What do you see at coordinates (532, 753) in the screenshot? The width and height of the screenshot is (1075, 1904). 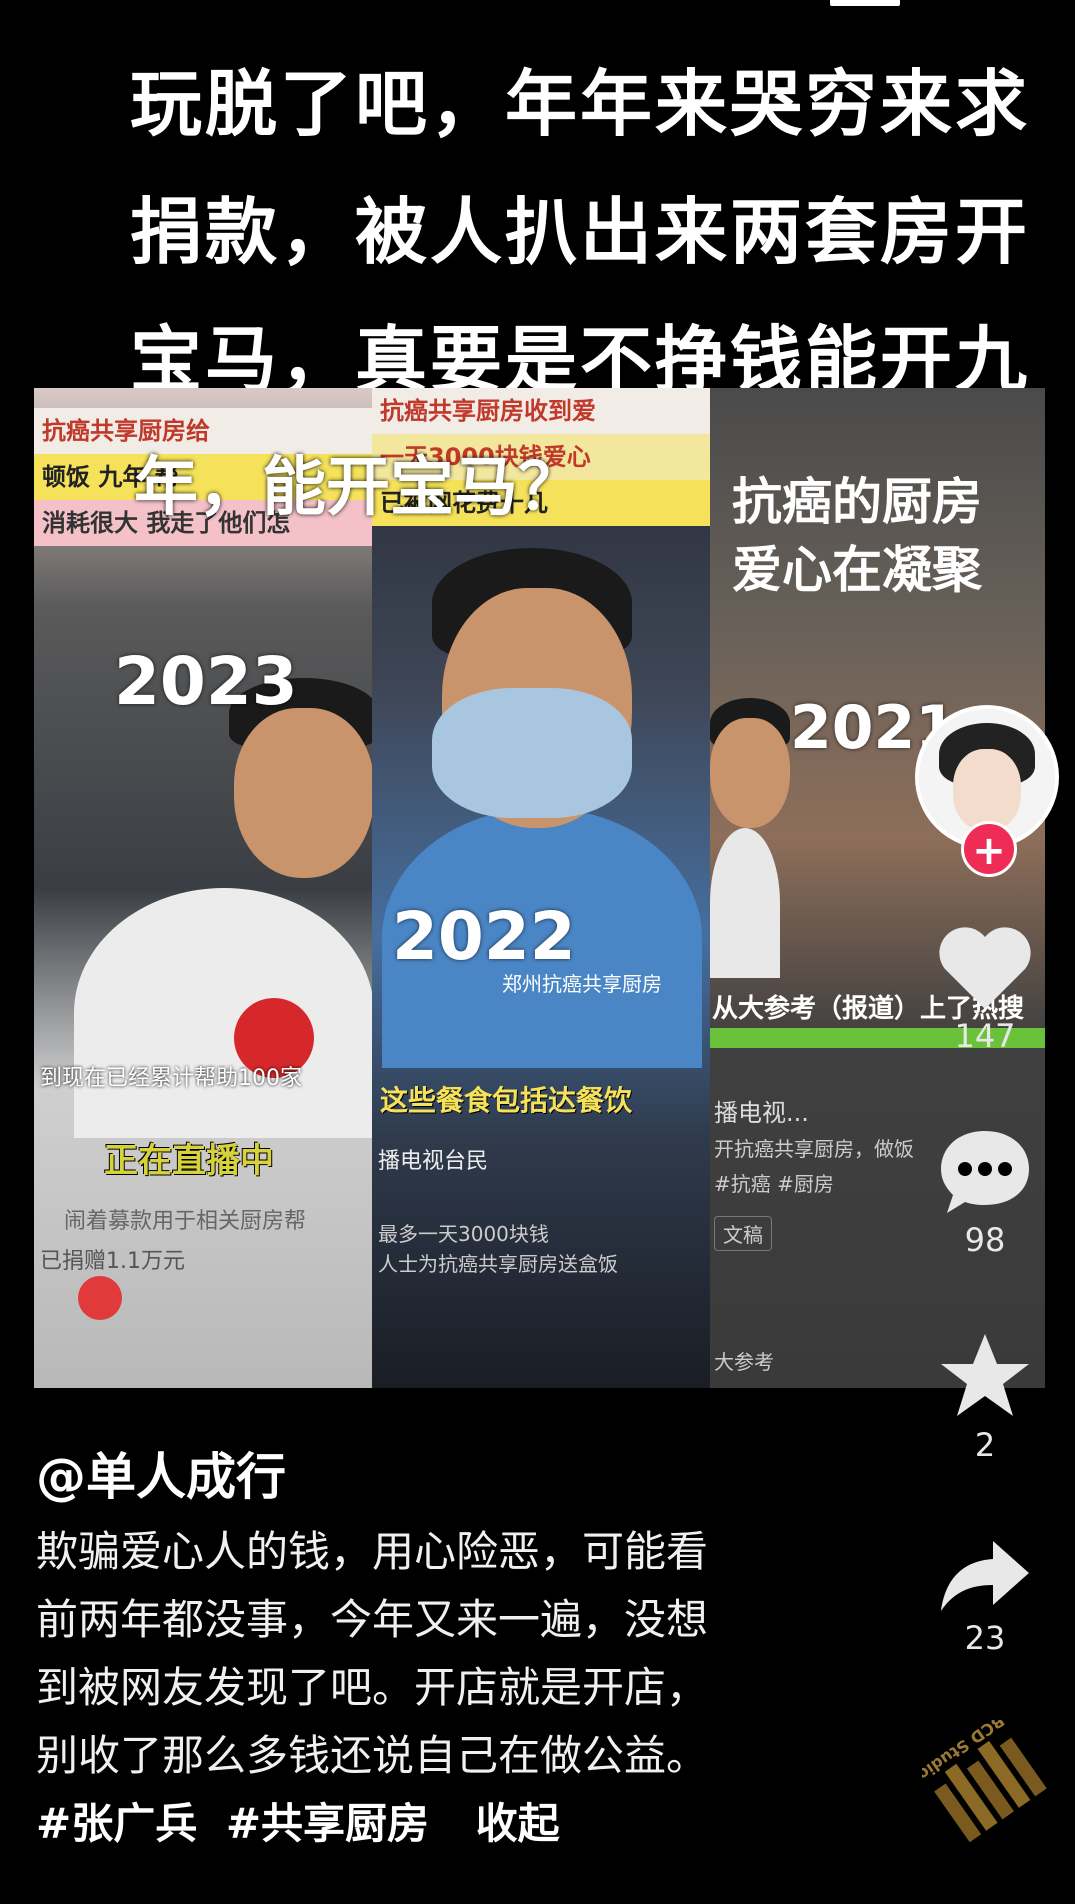 I see `face-mask` at bounding box center [532, 753].